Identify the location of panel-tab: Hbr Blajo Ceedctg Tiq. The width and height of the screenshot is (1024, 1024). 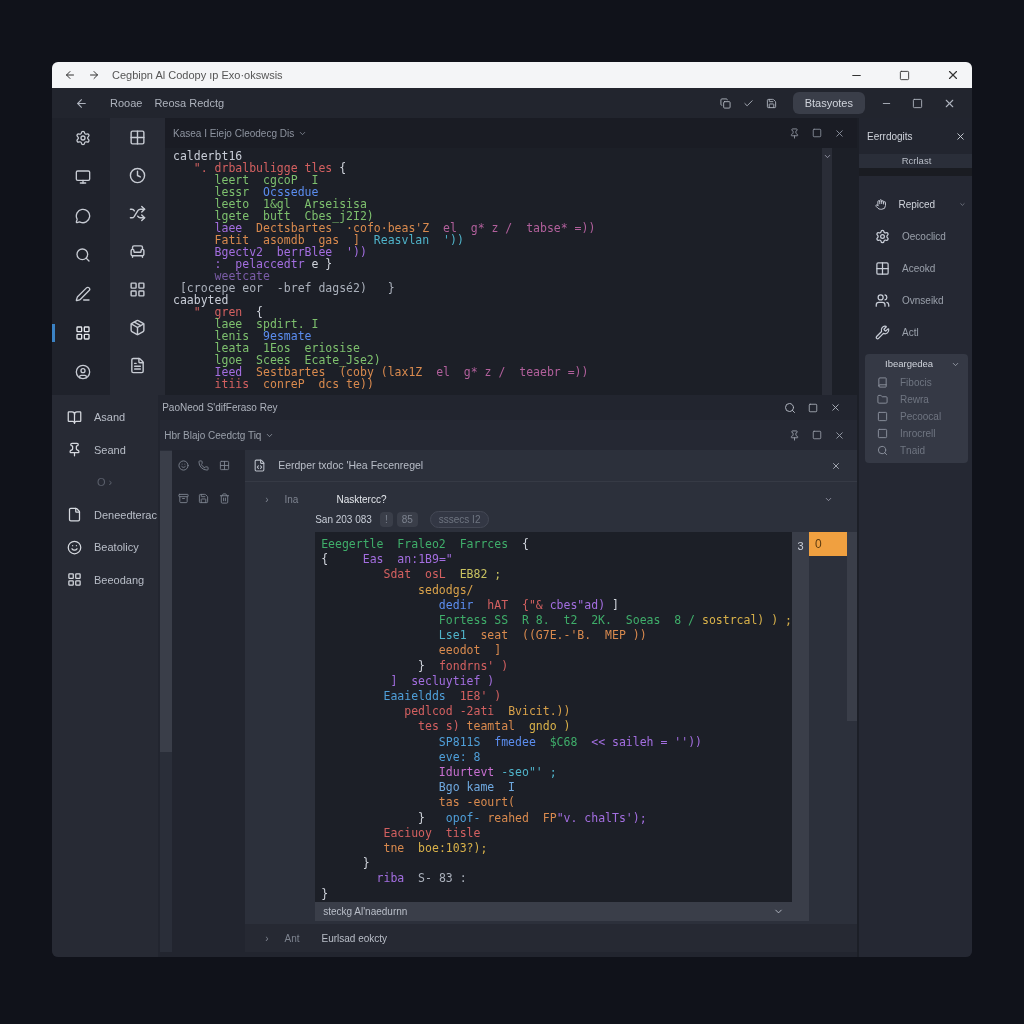
(219, 435).